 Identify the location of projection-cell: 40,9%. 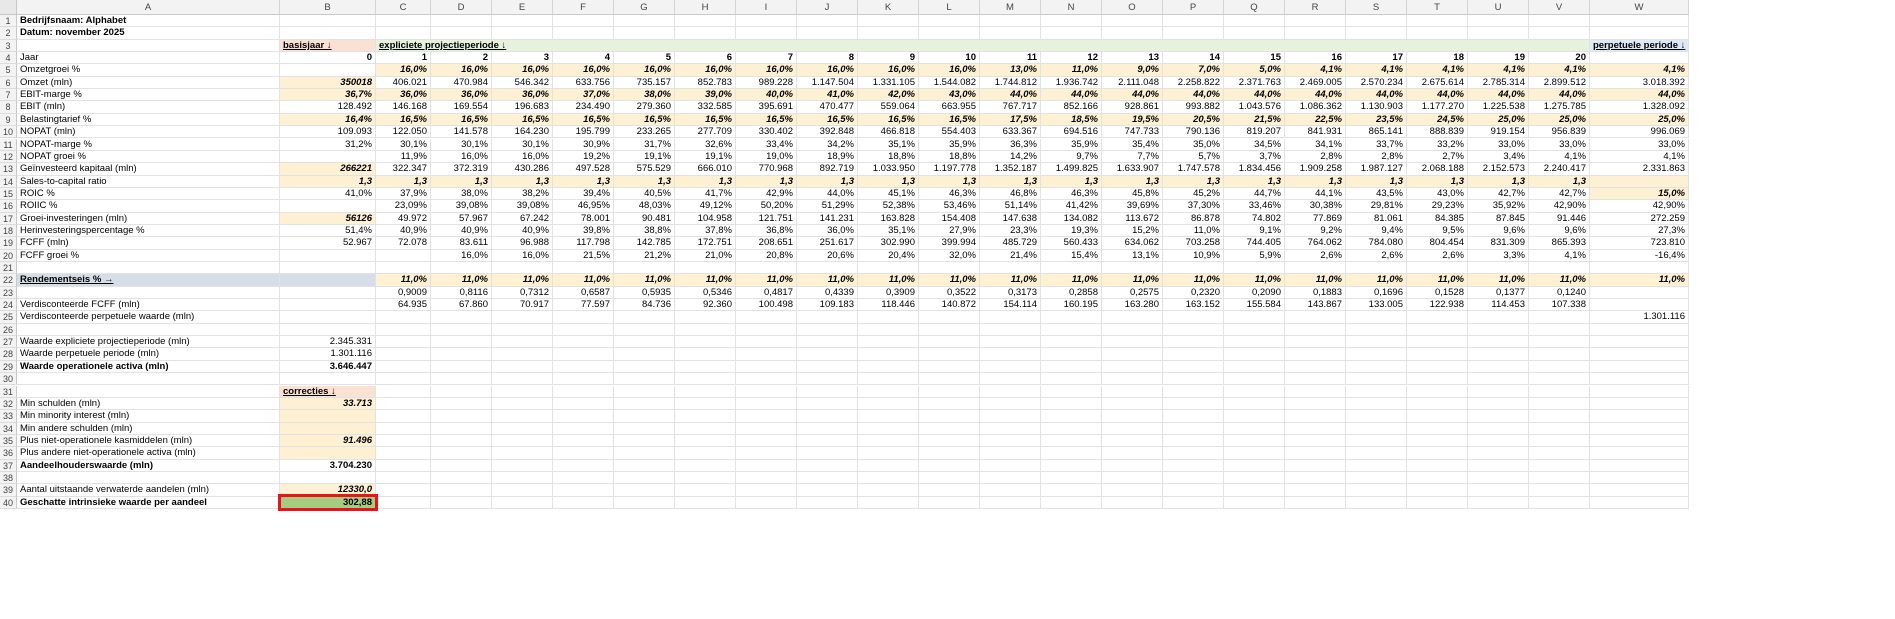
(522, 231).